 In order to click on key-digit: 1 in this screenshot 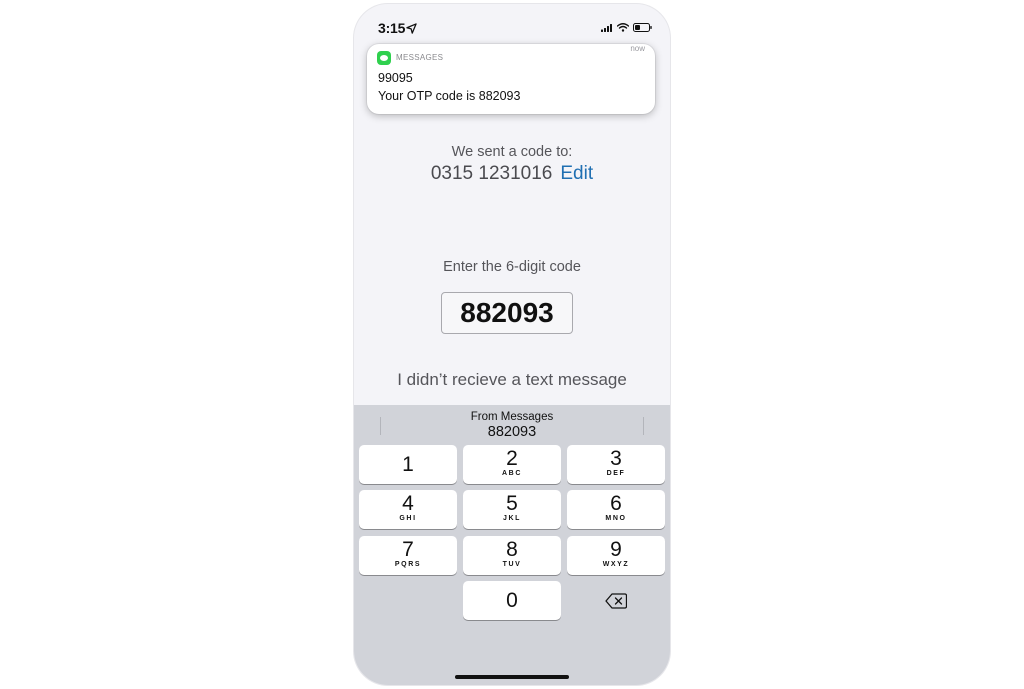, I will do `click(408, 464)`.